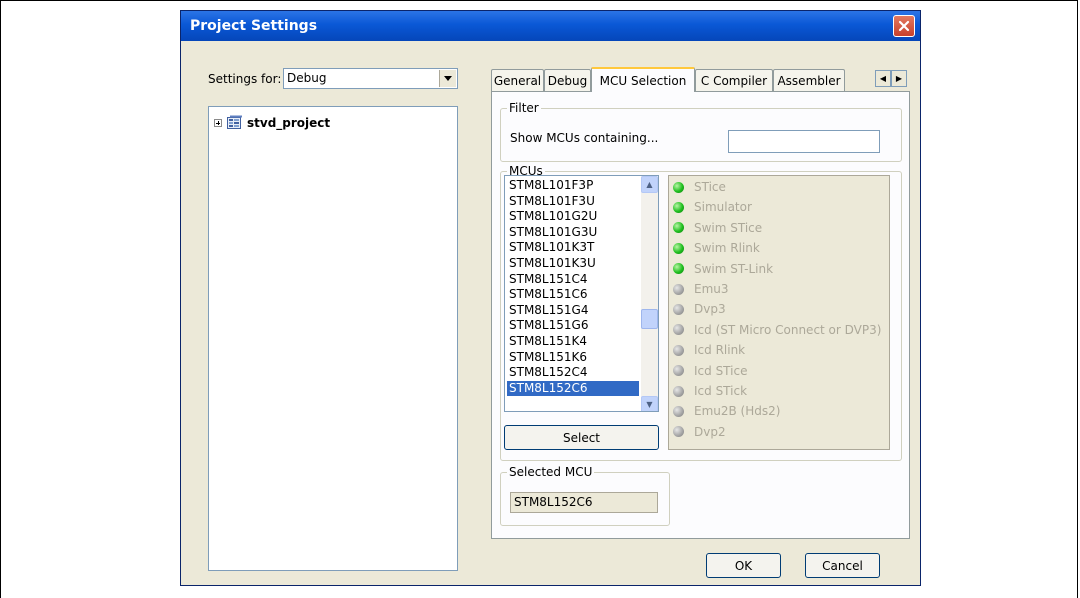 The height and width of the screenshot is (598, 1080). What do you see at coordinates (573, 357) in the screenshot?
I see `mcu-list-item: STM8L151K6` at bounding box center [573, 357].